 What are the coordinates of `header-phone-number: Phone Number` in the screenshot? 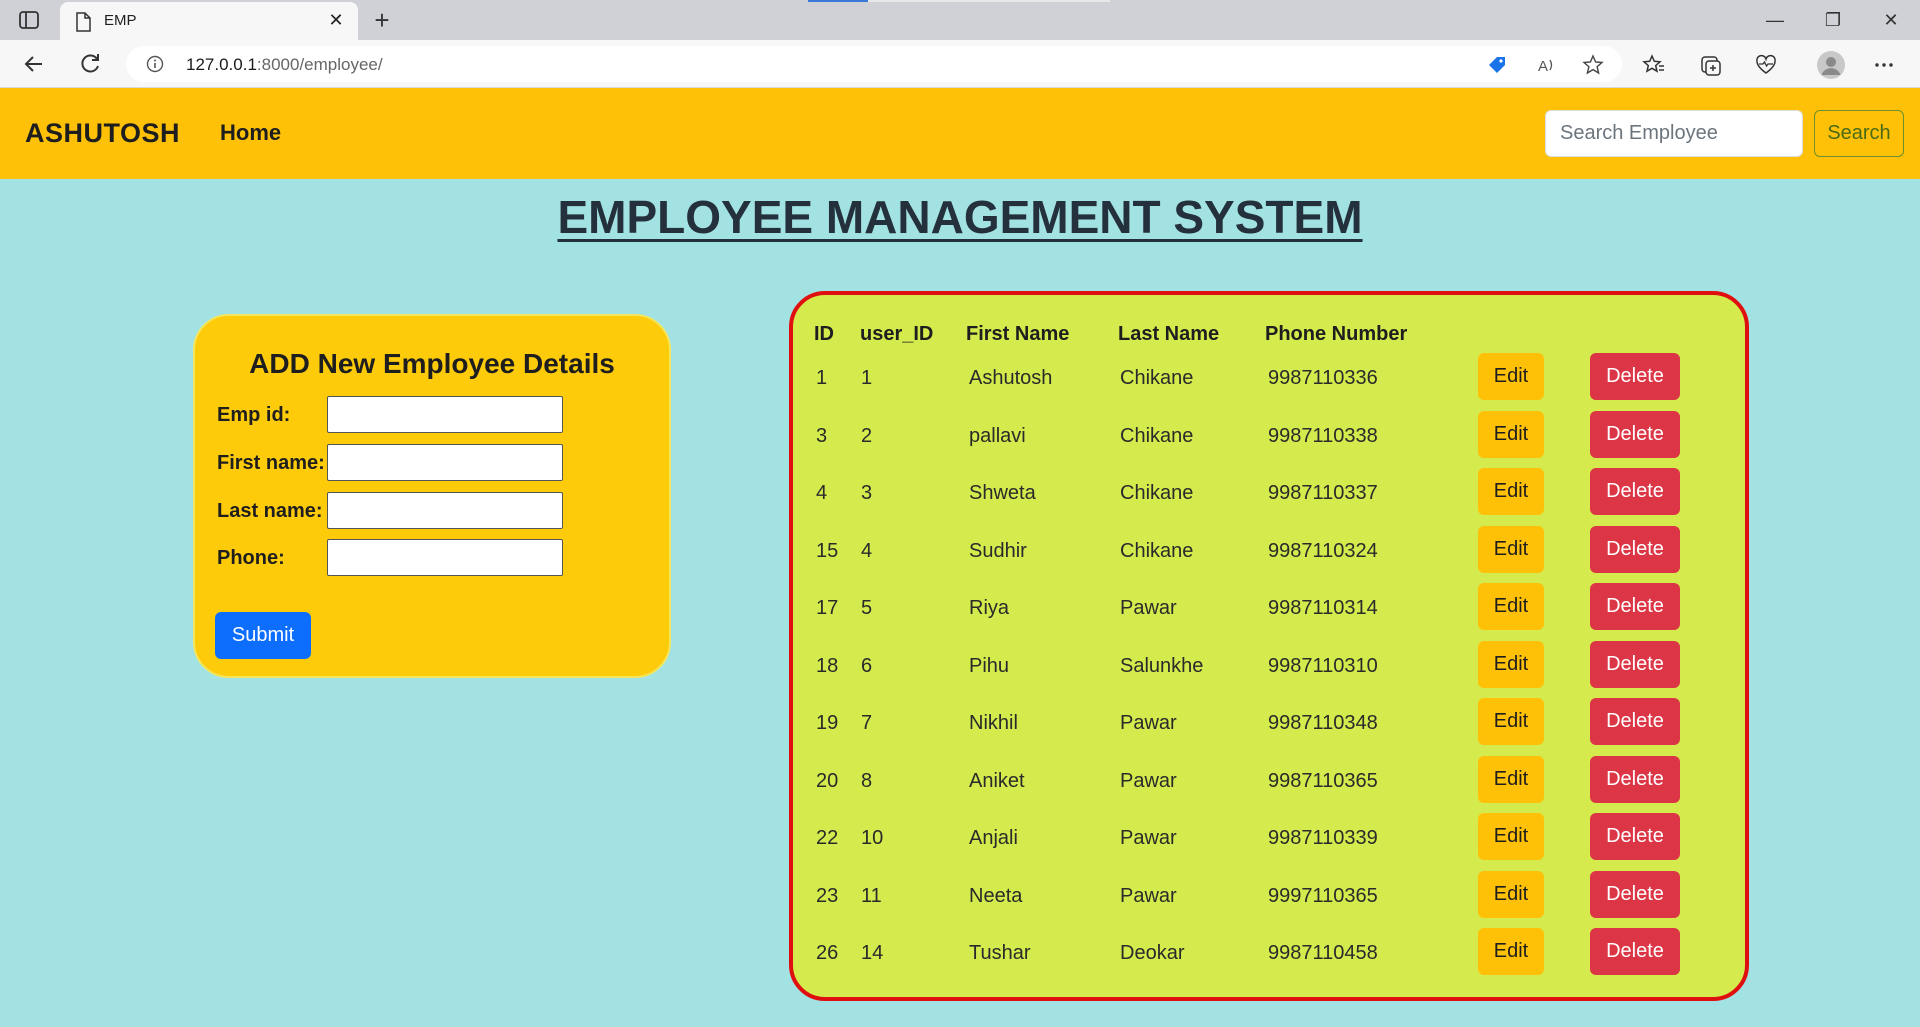 It's located at (1336, 334).